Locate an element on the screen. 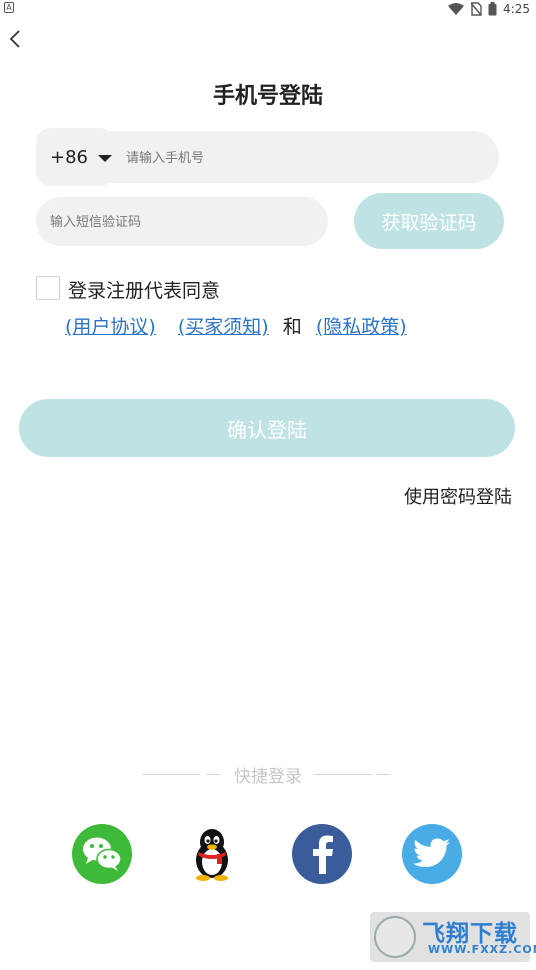 The width and height of the screenshot is (536, 970). status-icons: 4:25 is located at coordinates (489, 9).